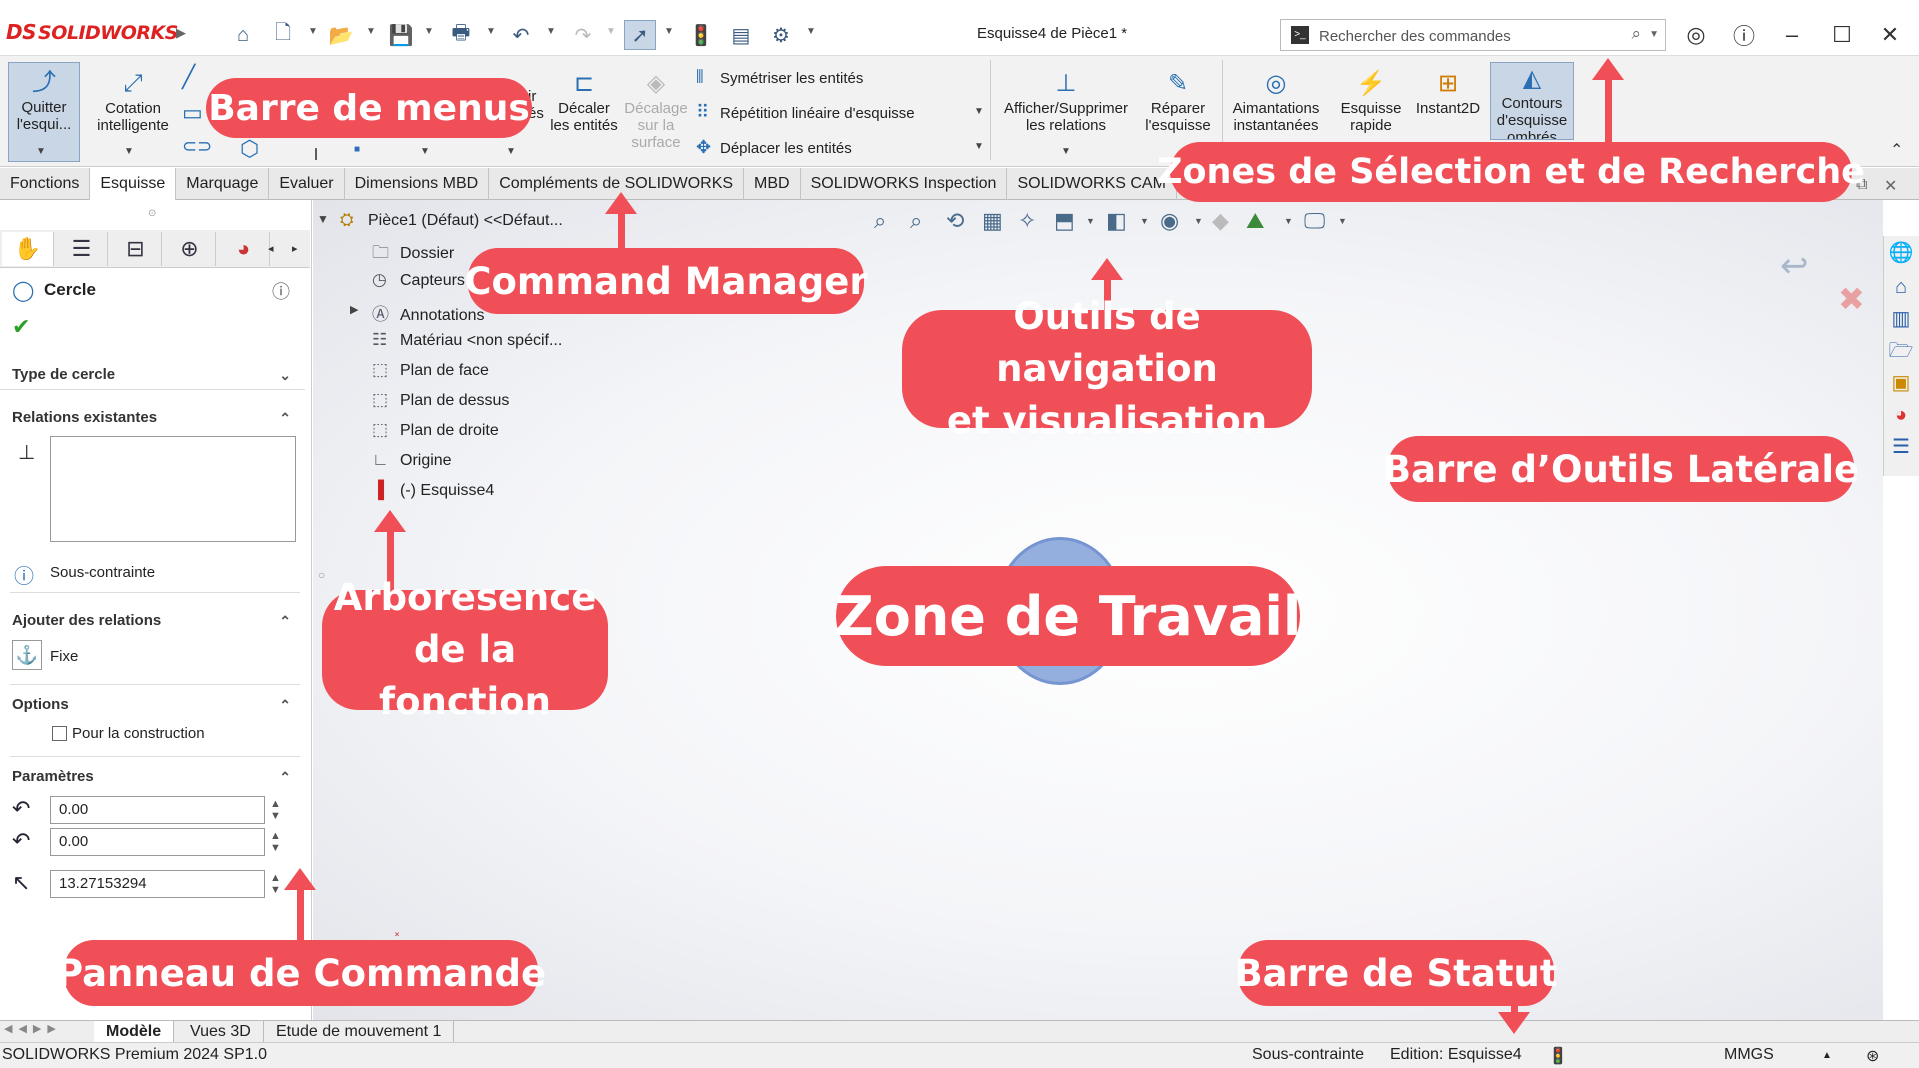  Describe the element at coordinates (371, 31) in the screenshot. I see `open-dropdown-icon: ▼` at that location.